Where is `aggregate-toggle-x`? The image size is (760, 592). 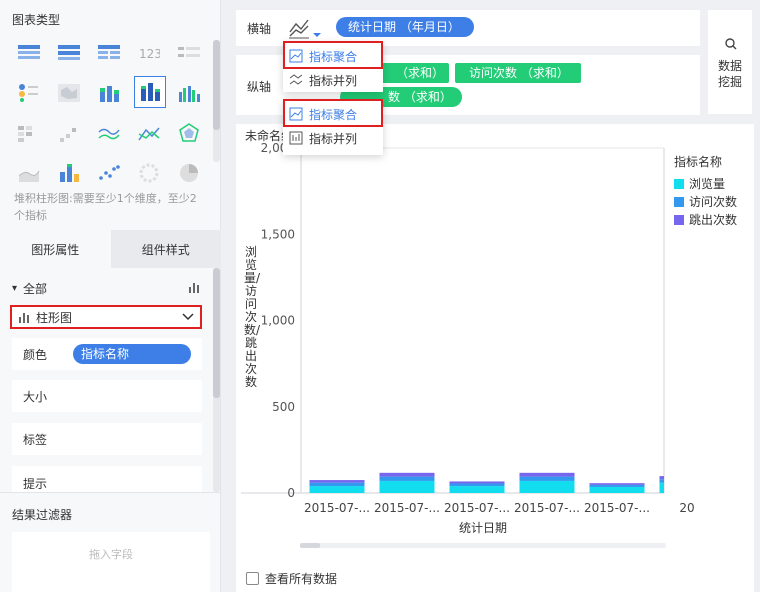
aggregate-toggle-x is located at coordinates (305, 29).